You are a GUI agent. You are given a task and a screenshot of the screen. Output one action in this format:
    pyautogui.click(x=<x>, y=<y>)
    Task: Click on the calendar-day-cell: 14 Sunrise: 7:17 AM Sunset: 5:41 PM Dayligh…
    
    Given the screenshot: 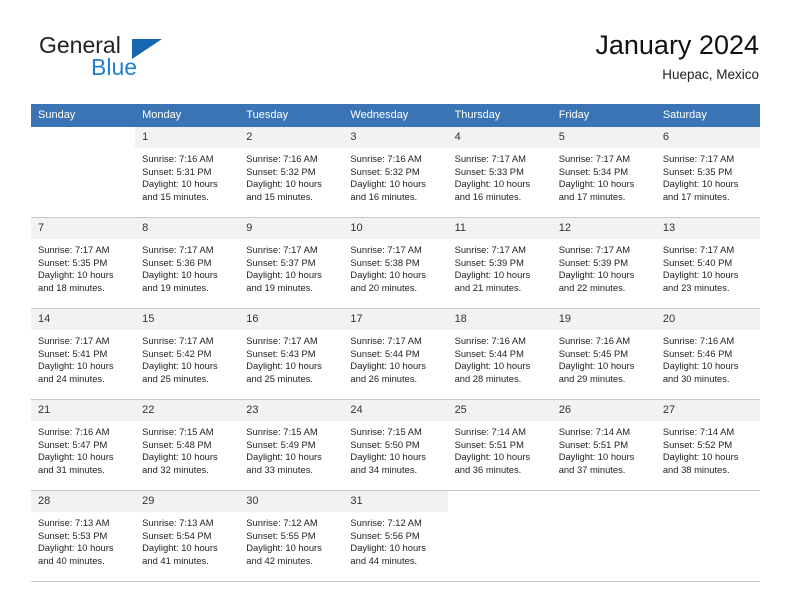 What is the action you would take?
    pyautogui.click(x=83, y=354)
    